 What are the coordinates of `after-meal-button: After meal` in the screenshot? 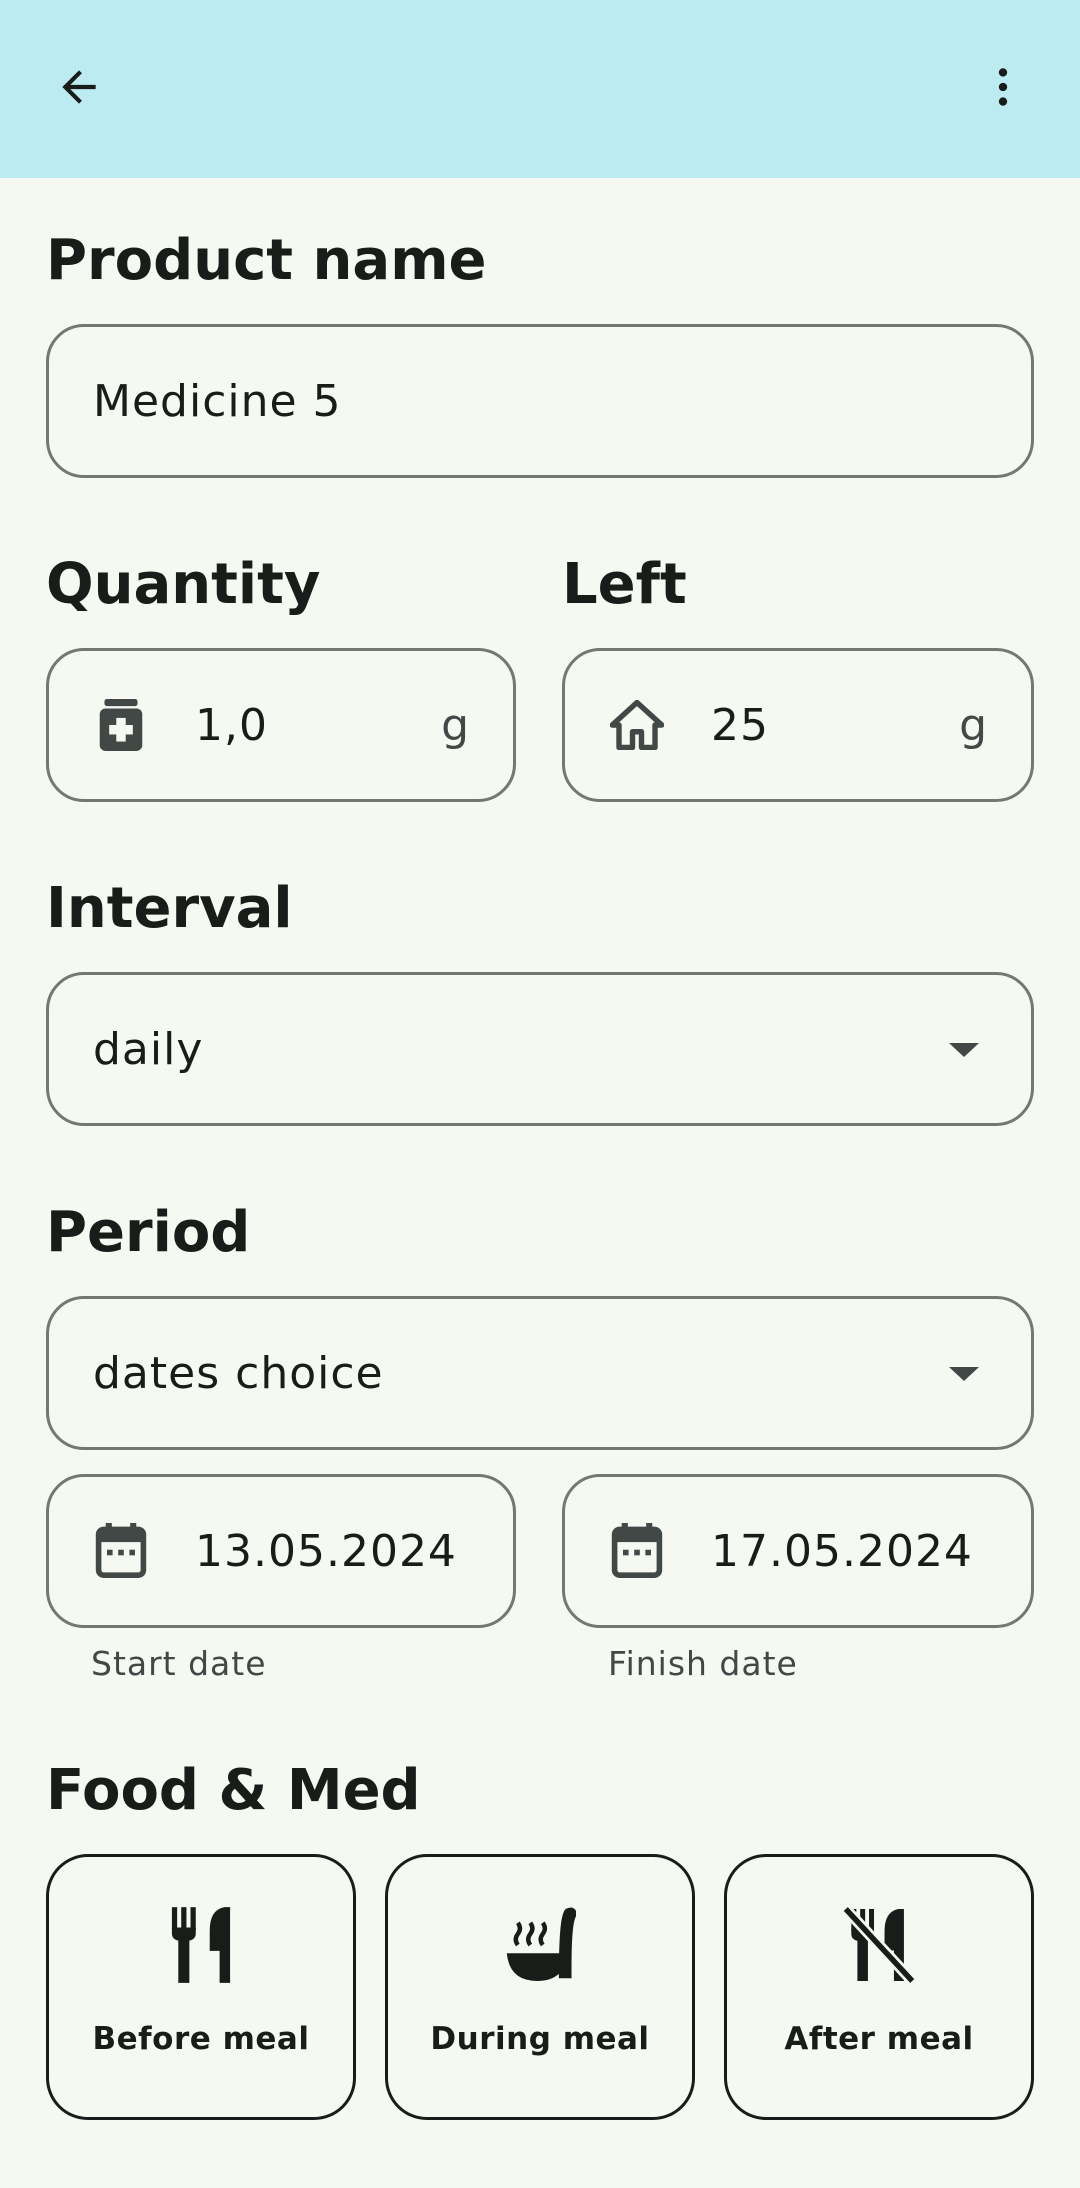 It's located at (879, 1987).